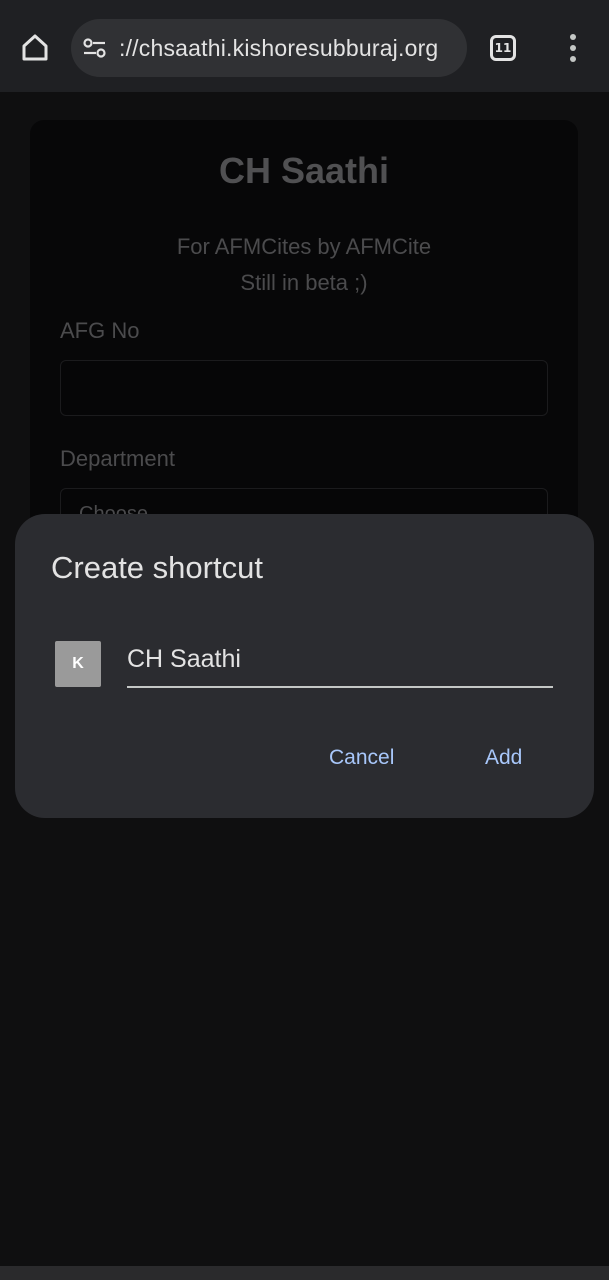 The height and width of the screenshot is (1280, 609). Describe the element at coordinates (573, 48) in the screenshot. I see `more-vert-icon` at that location.